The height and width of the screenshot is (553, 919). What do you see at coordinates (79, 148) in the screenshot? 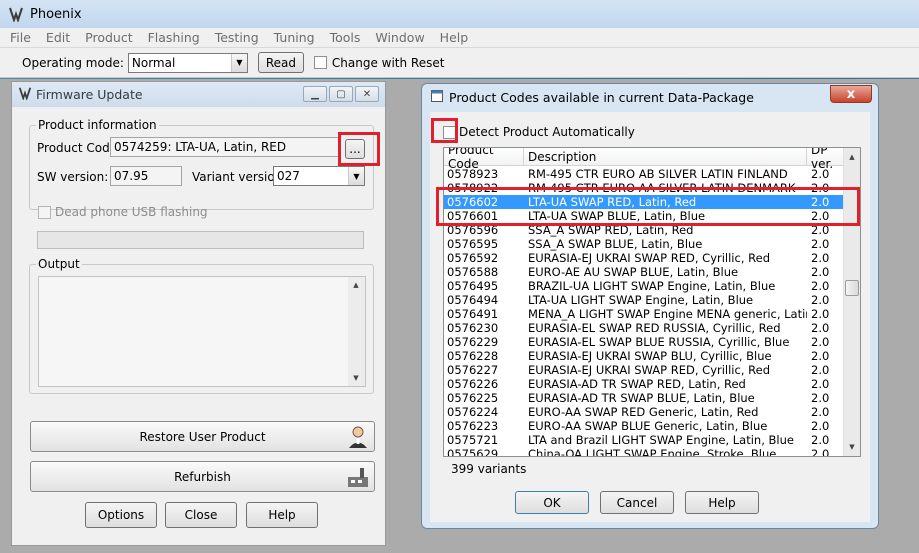
I see `product-code-label: Product Code:` at bounding box center [79, 148].